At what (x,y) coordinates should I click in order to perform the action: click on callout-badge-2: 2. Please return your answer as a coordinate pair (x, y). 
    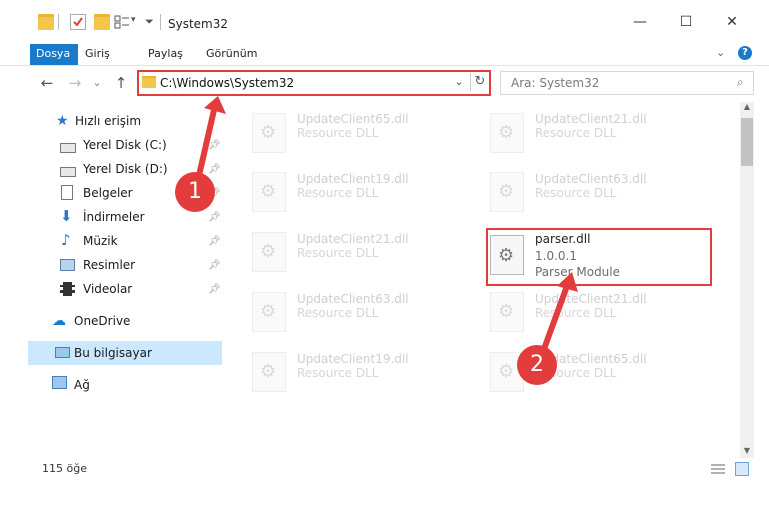
    Looking at the image, I should click on (537, 365).